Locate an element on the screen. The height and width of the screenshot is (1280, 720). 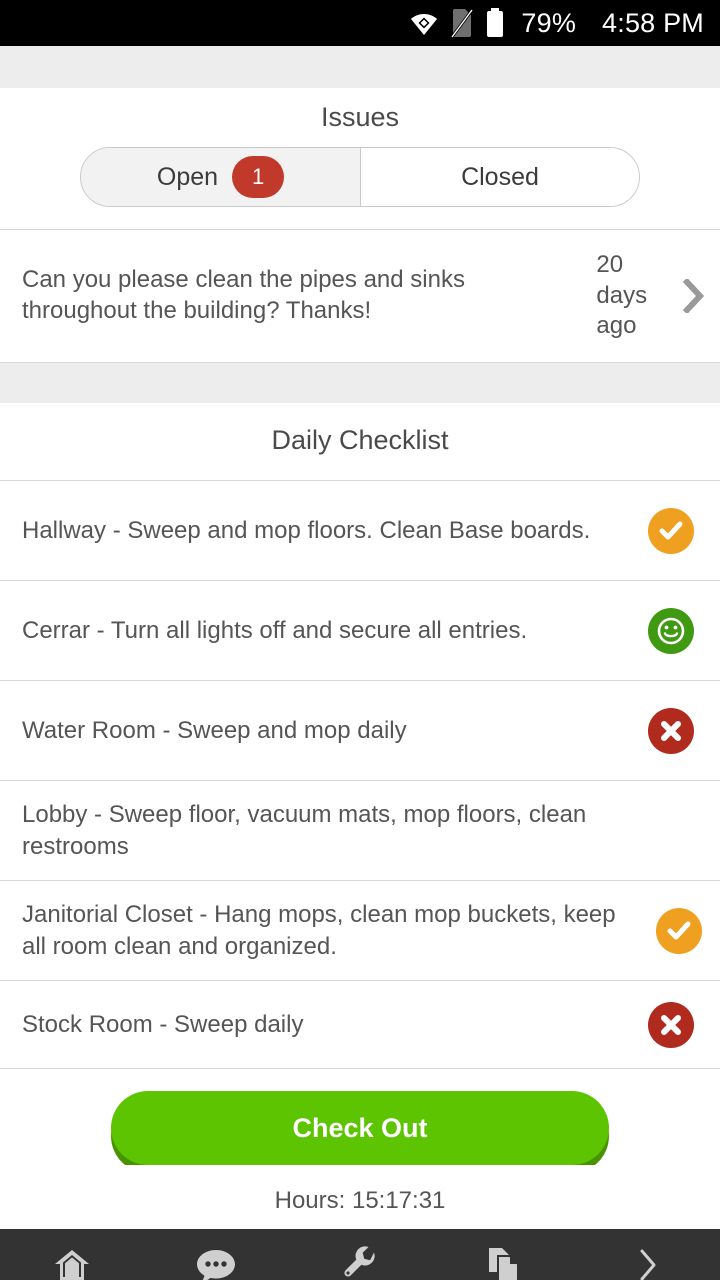
wifi-icon is located at coordinates (424, 23).